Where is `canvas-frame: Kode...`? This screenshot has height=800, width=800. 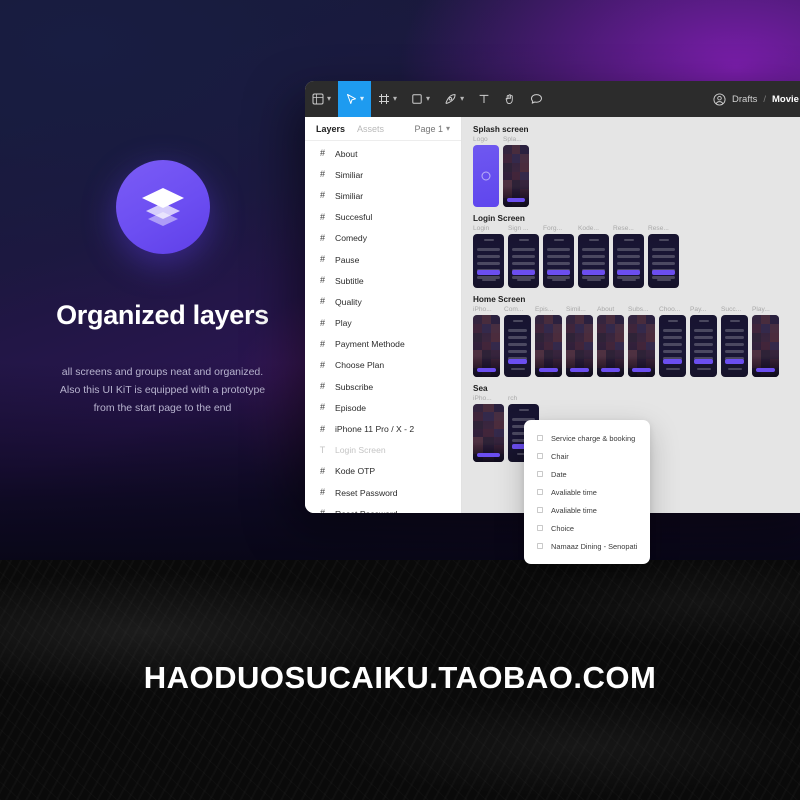 canvas-frame: Kode... is located at coordinates (593, 256).